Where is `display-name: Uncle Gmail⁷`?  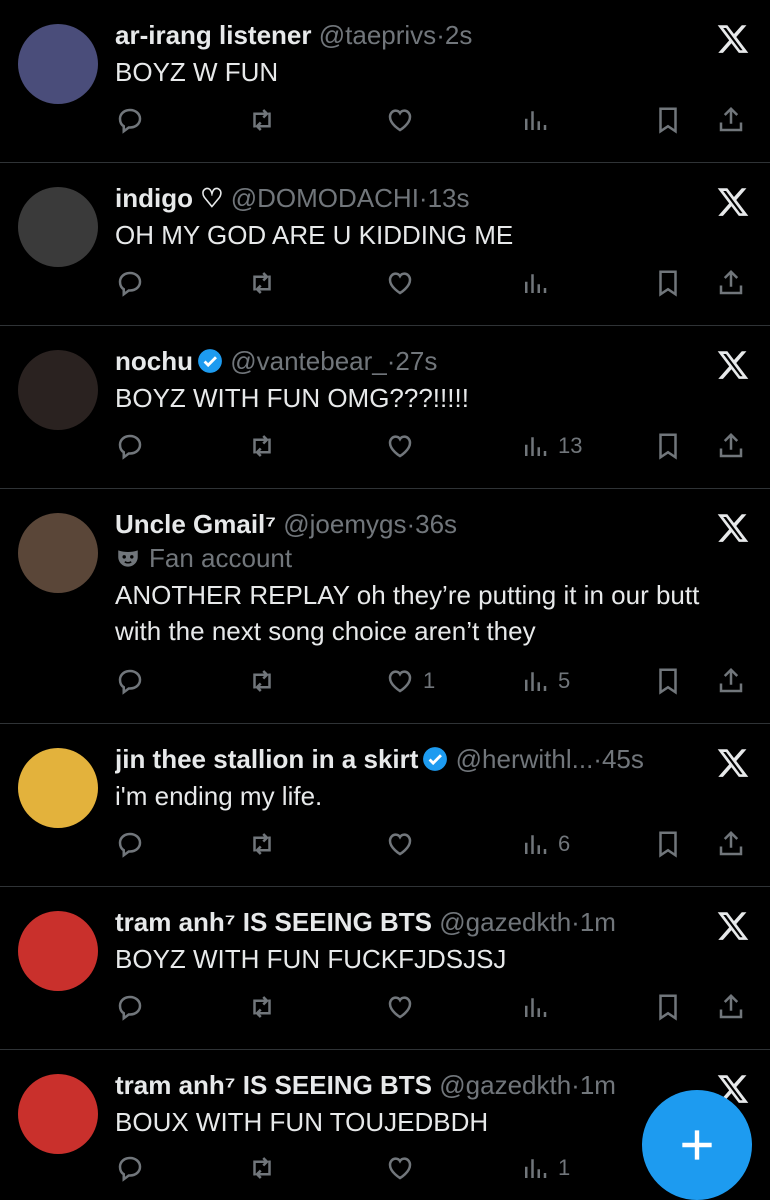
display-name: Uncle Gmail⁷ is located at coordinates (195, 524).